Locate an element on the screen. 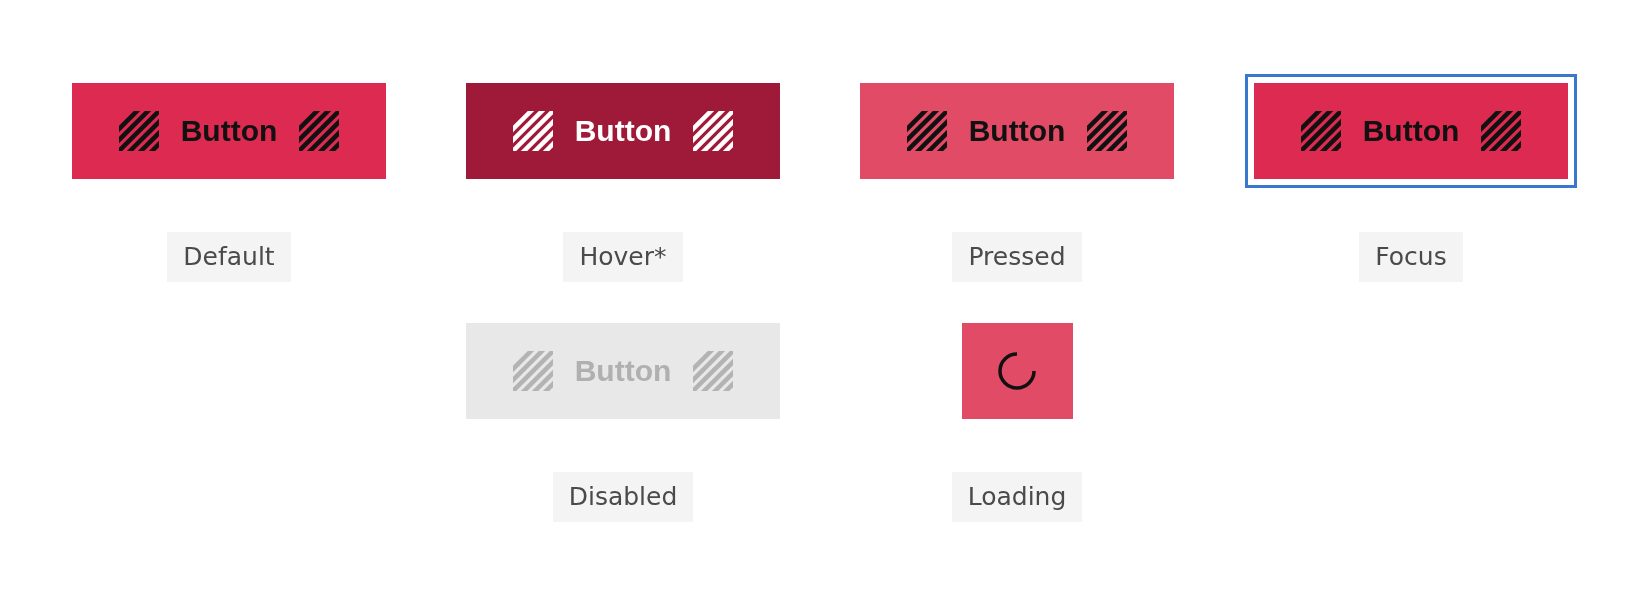 Image resolution: width=1642 pixels, height=596 pixels. state-label: Disabled is located at coordinates (623, 497).